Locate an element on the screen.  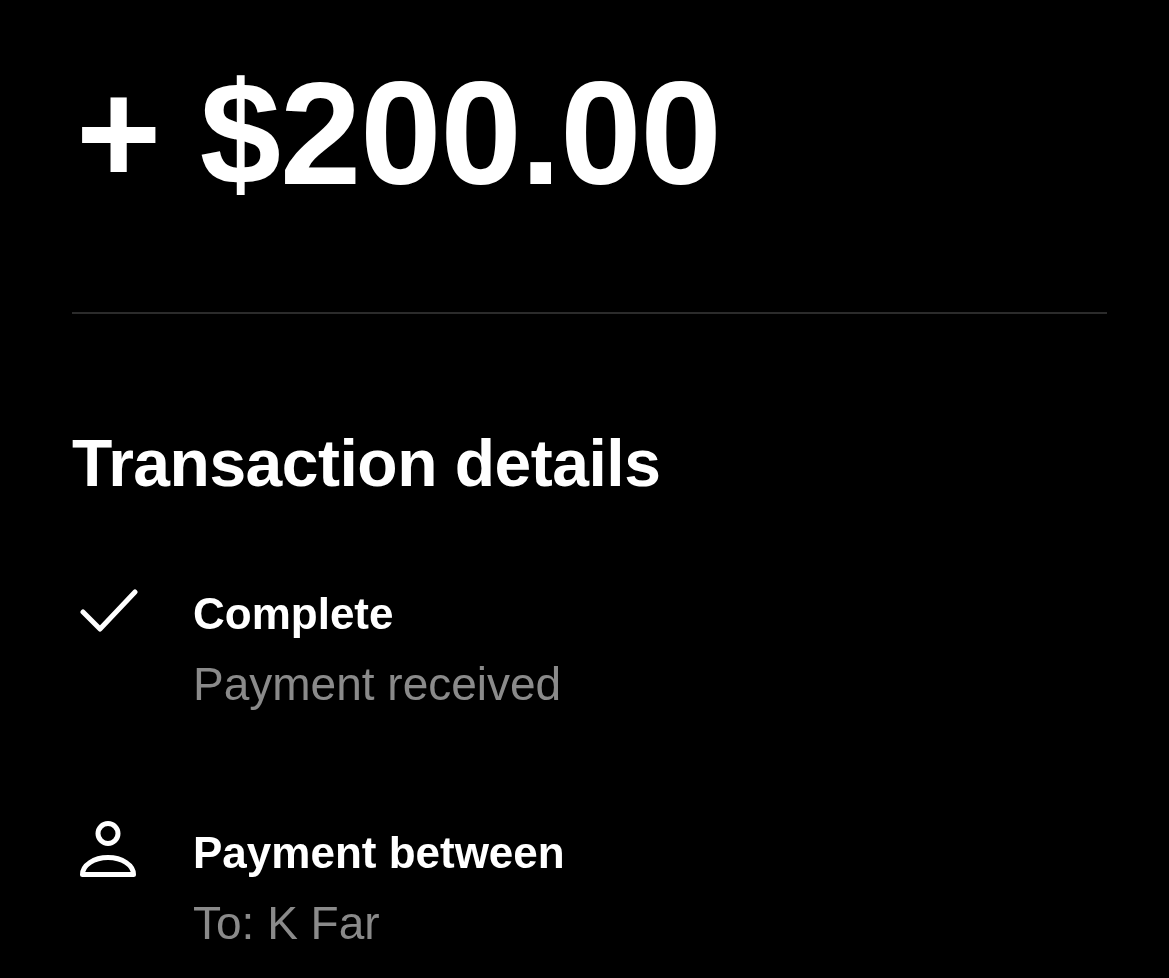
detail-title: Payment between is located at coordinates (379, 853).